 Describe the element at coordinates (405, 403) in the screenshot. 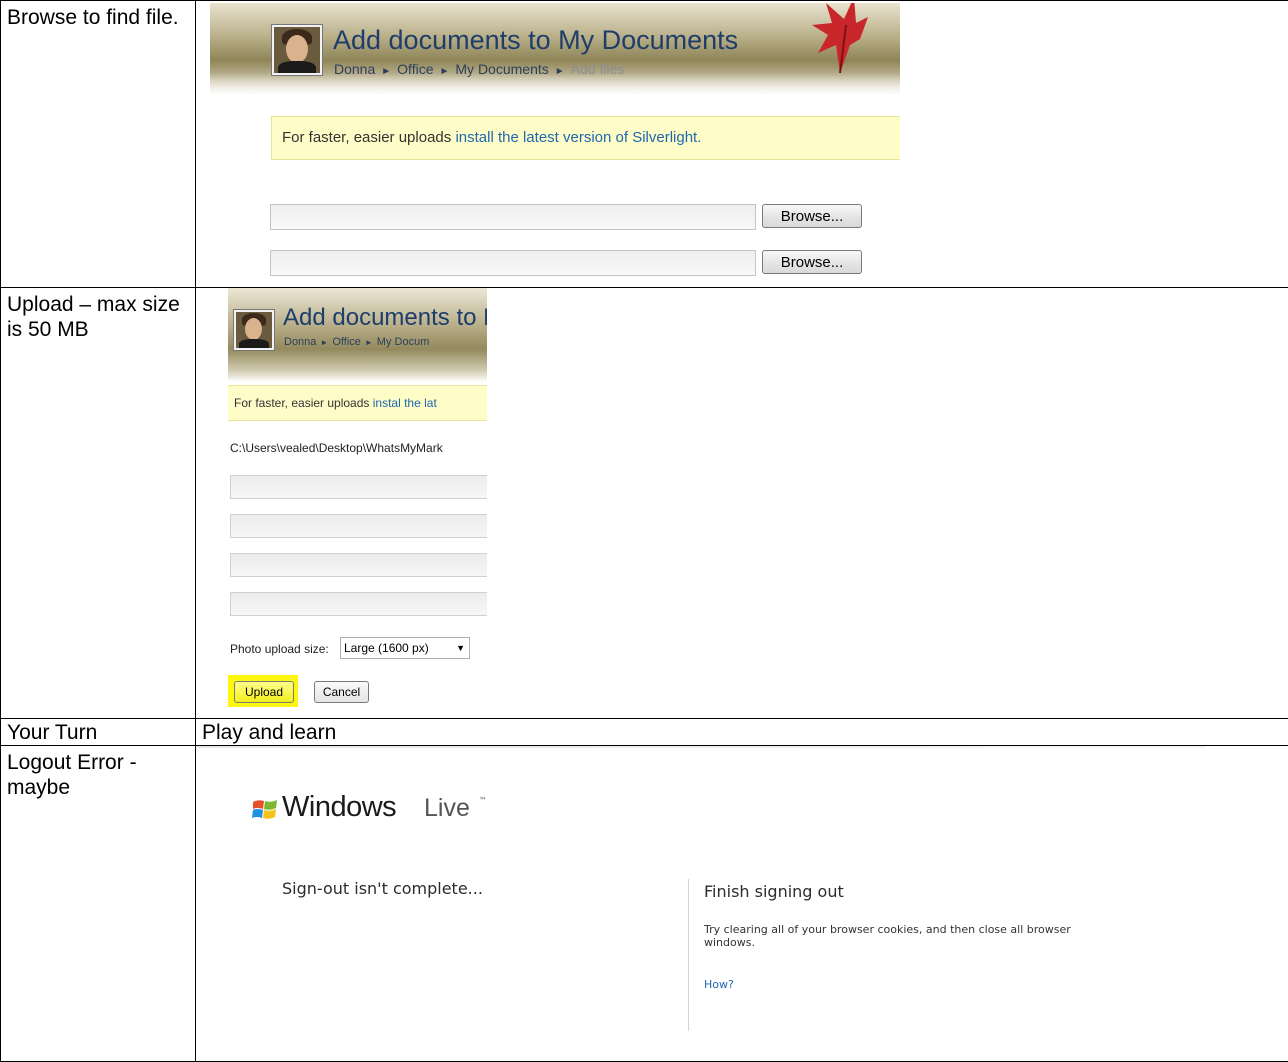

I see `silverlight-link: instal the lat` at that location.